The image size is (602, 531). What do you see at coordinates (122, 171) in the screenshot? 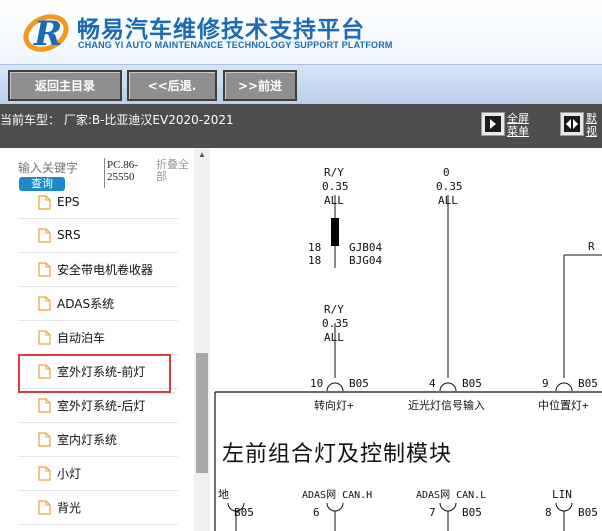
I see `pc-code: PC.86- 25550` at bounding box center [122, 171].